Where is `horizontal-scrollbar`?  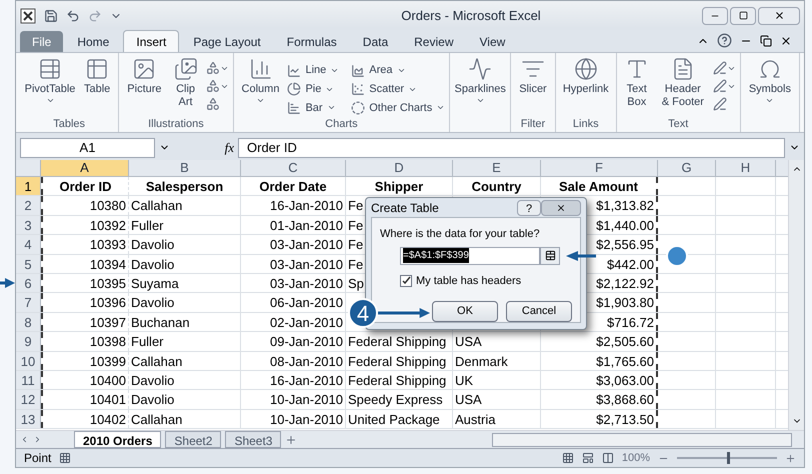 horizontal-scrollbar is located at coordinates (642, 439).